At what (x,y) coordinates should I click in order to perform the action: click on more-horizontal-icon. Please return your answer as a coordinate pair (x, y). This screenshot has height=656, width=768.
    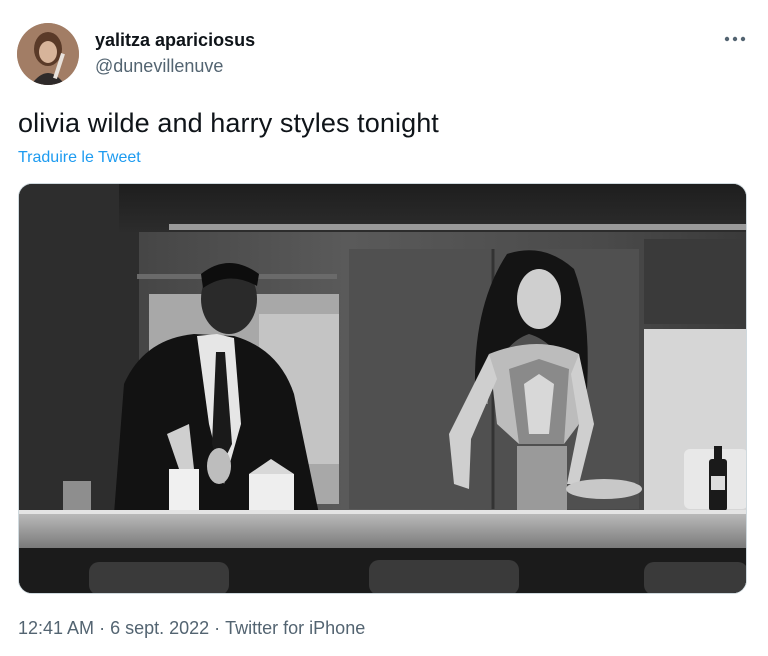
    Looking at the image, I should click on (735, 39).